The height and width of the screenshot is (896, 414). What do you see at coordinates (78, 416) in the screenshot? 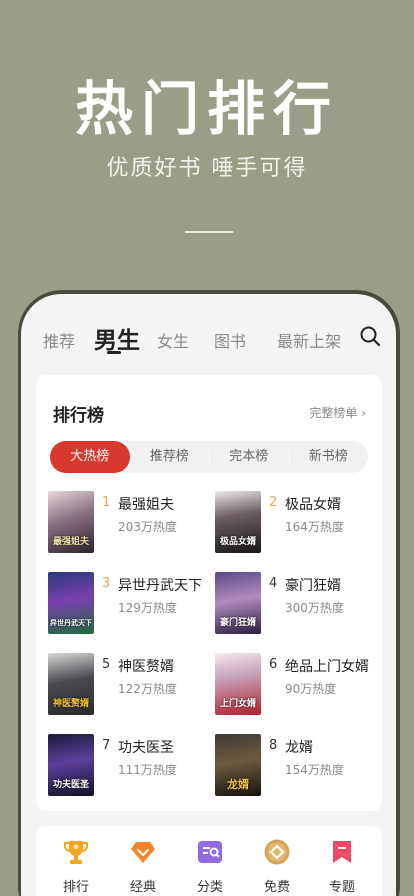
I see `ranking-title: 排行榜` at bounding box center [78, 416].